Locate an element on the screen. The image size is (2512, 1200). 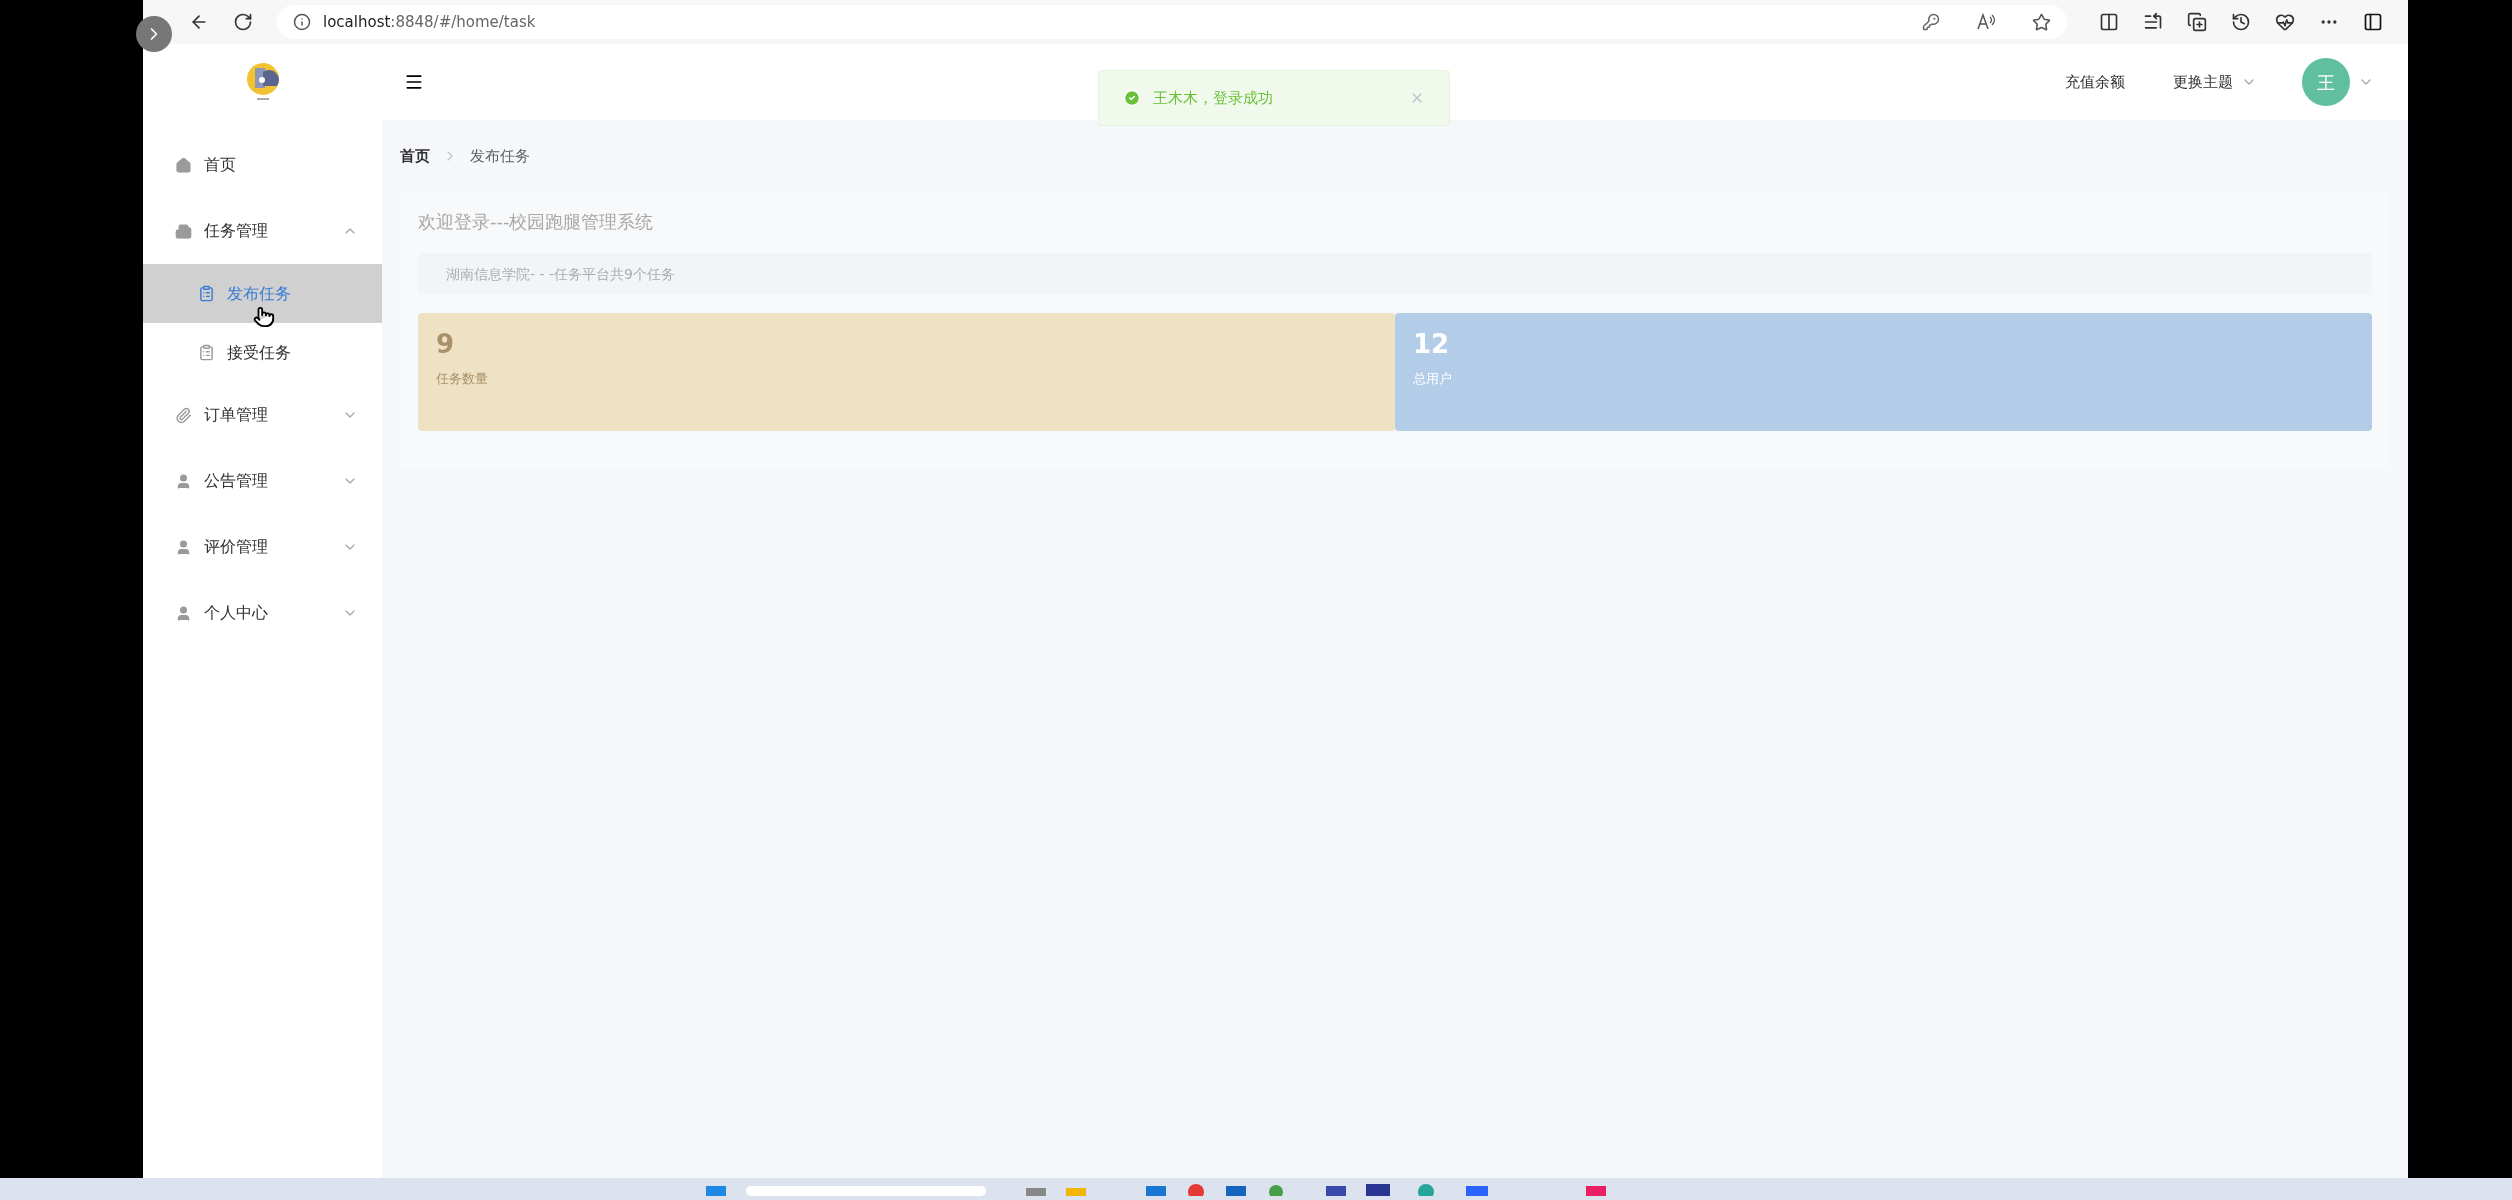
hand-cursor-icon is located at coordinates (264, 317).